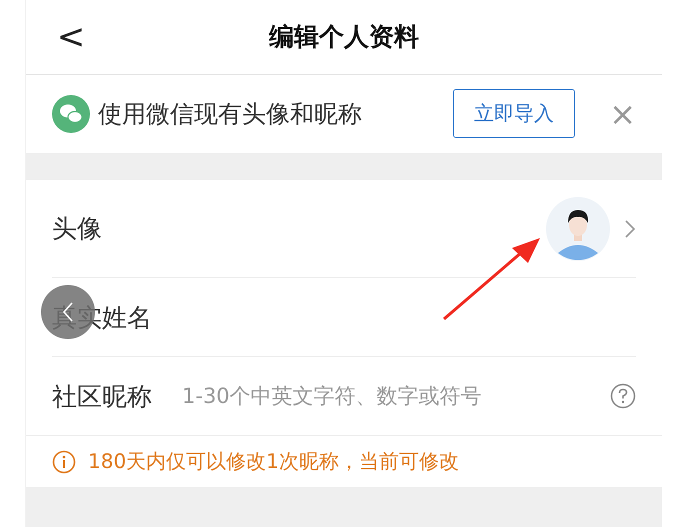 The image size is (677, 527). I want to click on row-label: 社区昵称, so click(102, 396).